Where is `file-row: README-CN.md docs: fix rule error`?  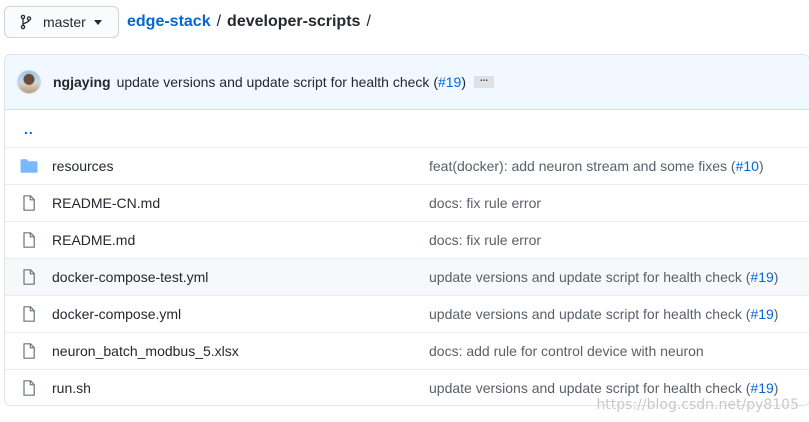 file-row: README-CN.md docs: fix rule error is located at coordinates (407, 202).